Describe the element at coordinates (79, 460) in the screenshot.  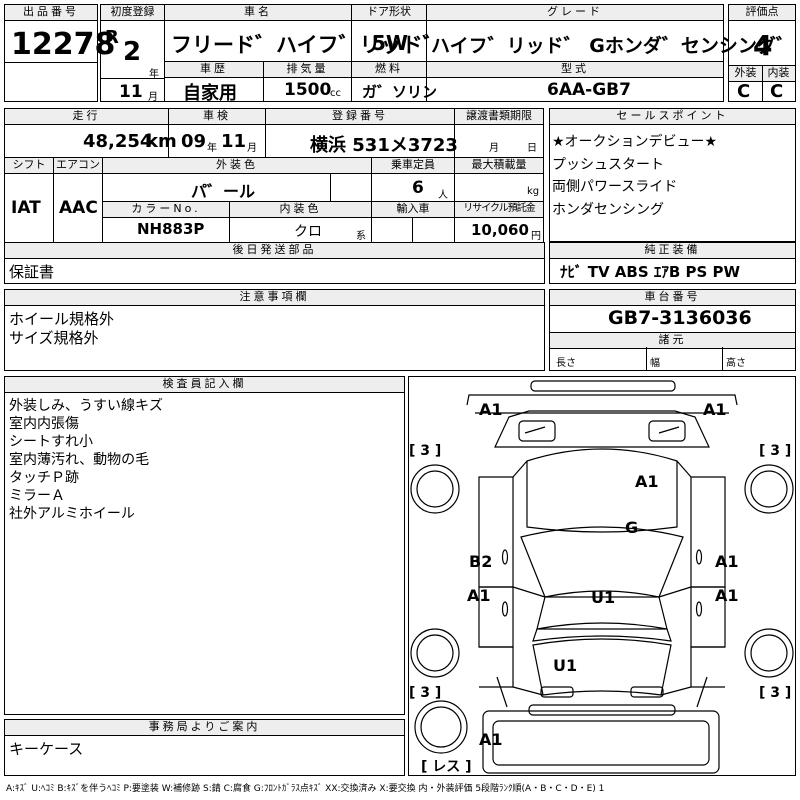
I see `inspector-line: 室内薄汚れ、動物の毛` at that location.